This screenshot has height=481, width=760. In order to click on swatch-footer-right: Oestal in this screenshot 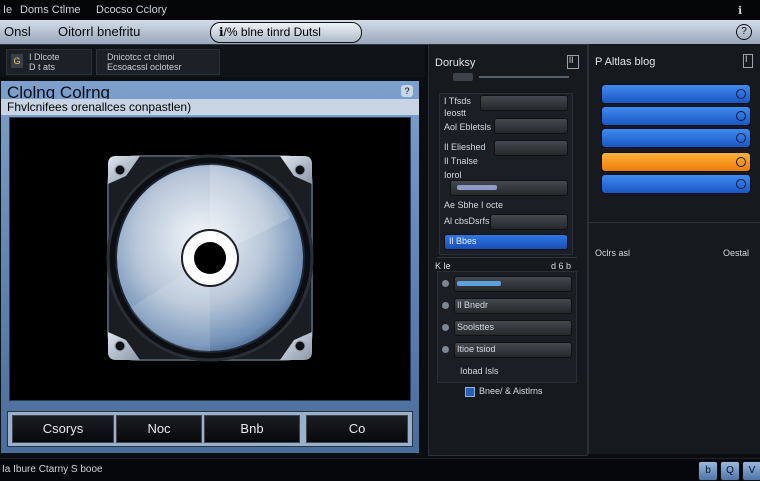, I will do `click(736, 253)`.